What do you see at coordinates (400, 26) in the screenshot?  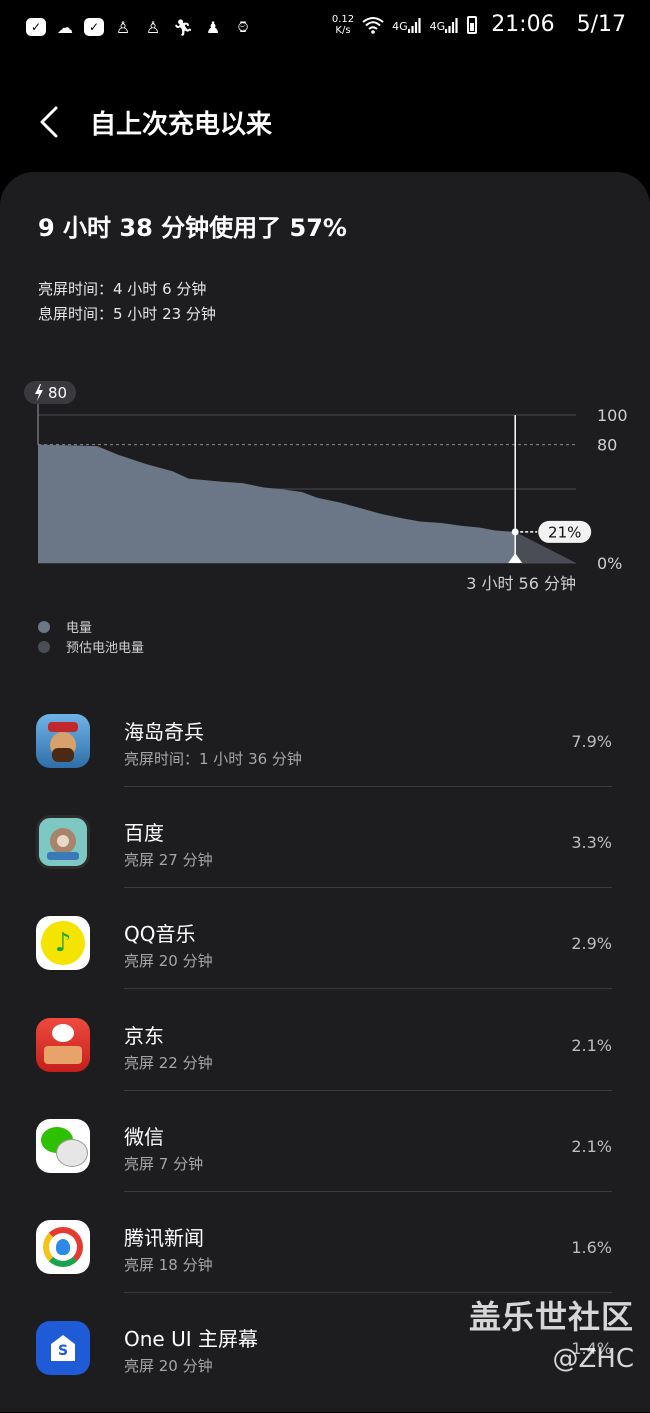 I see `signal-1-type: 4G` at bounding box center [400, 26].